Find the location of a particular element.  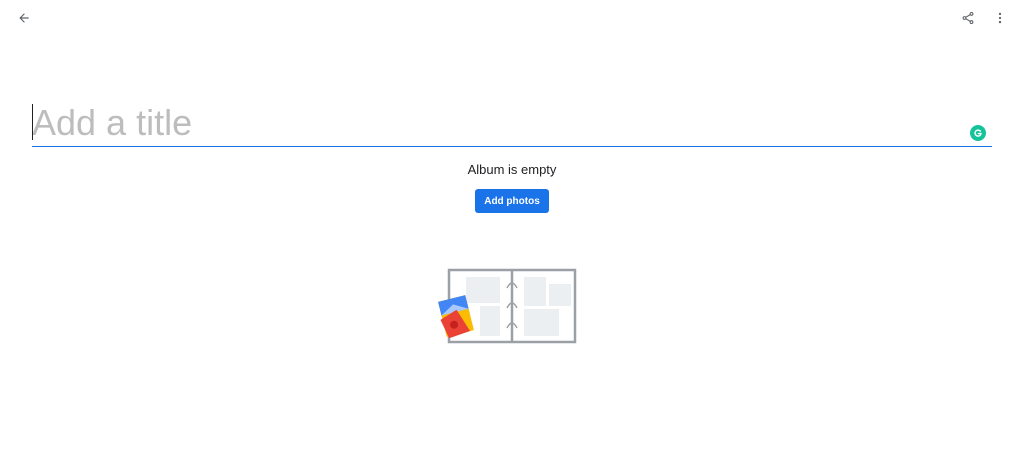

share-button is located at coordinates (968, 18).